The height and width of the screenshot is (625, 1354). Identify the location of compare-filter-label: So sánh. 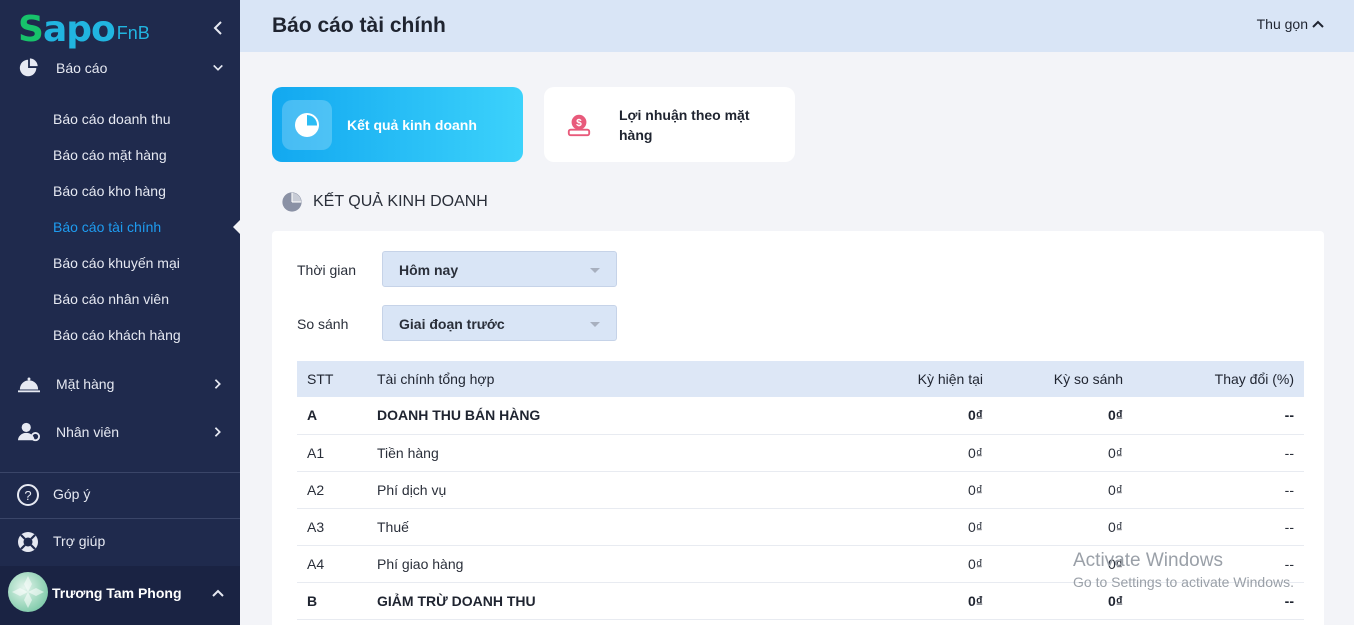
(323, 324).